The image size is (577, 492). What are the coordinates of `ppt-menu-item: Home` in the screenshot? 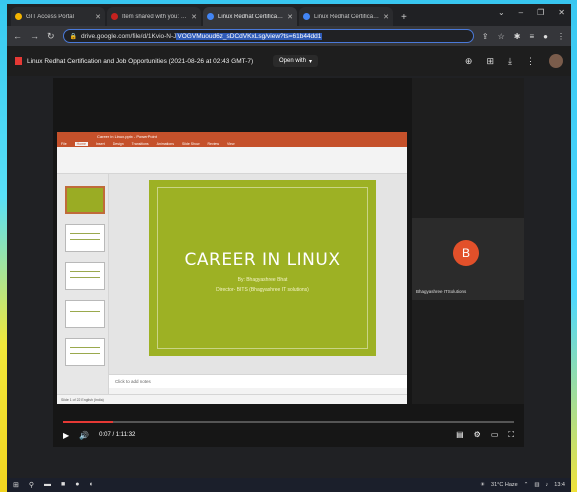 It's located at (81, 143).